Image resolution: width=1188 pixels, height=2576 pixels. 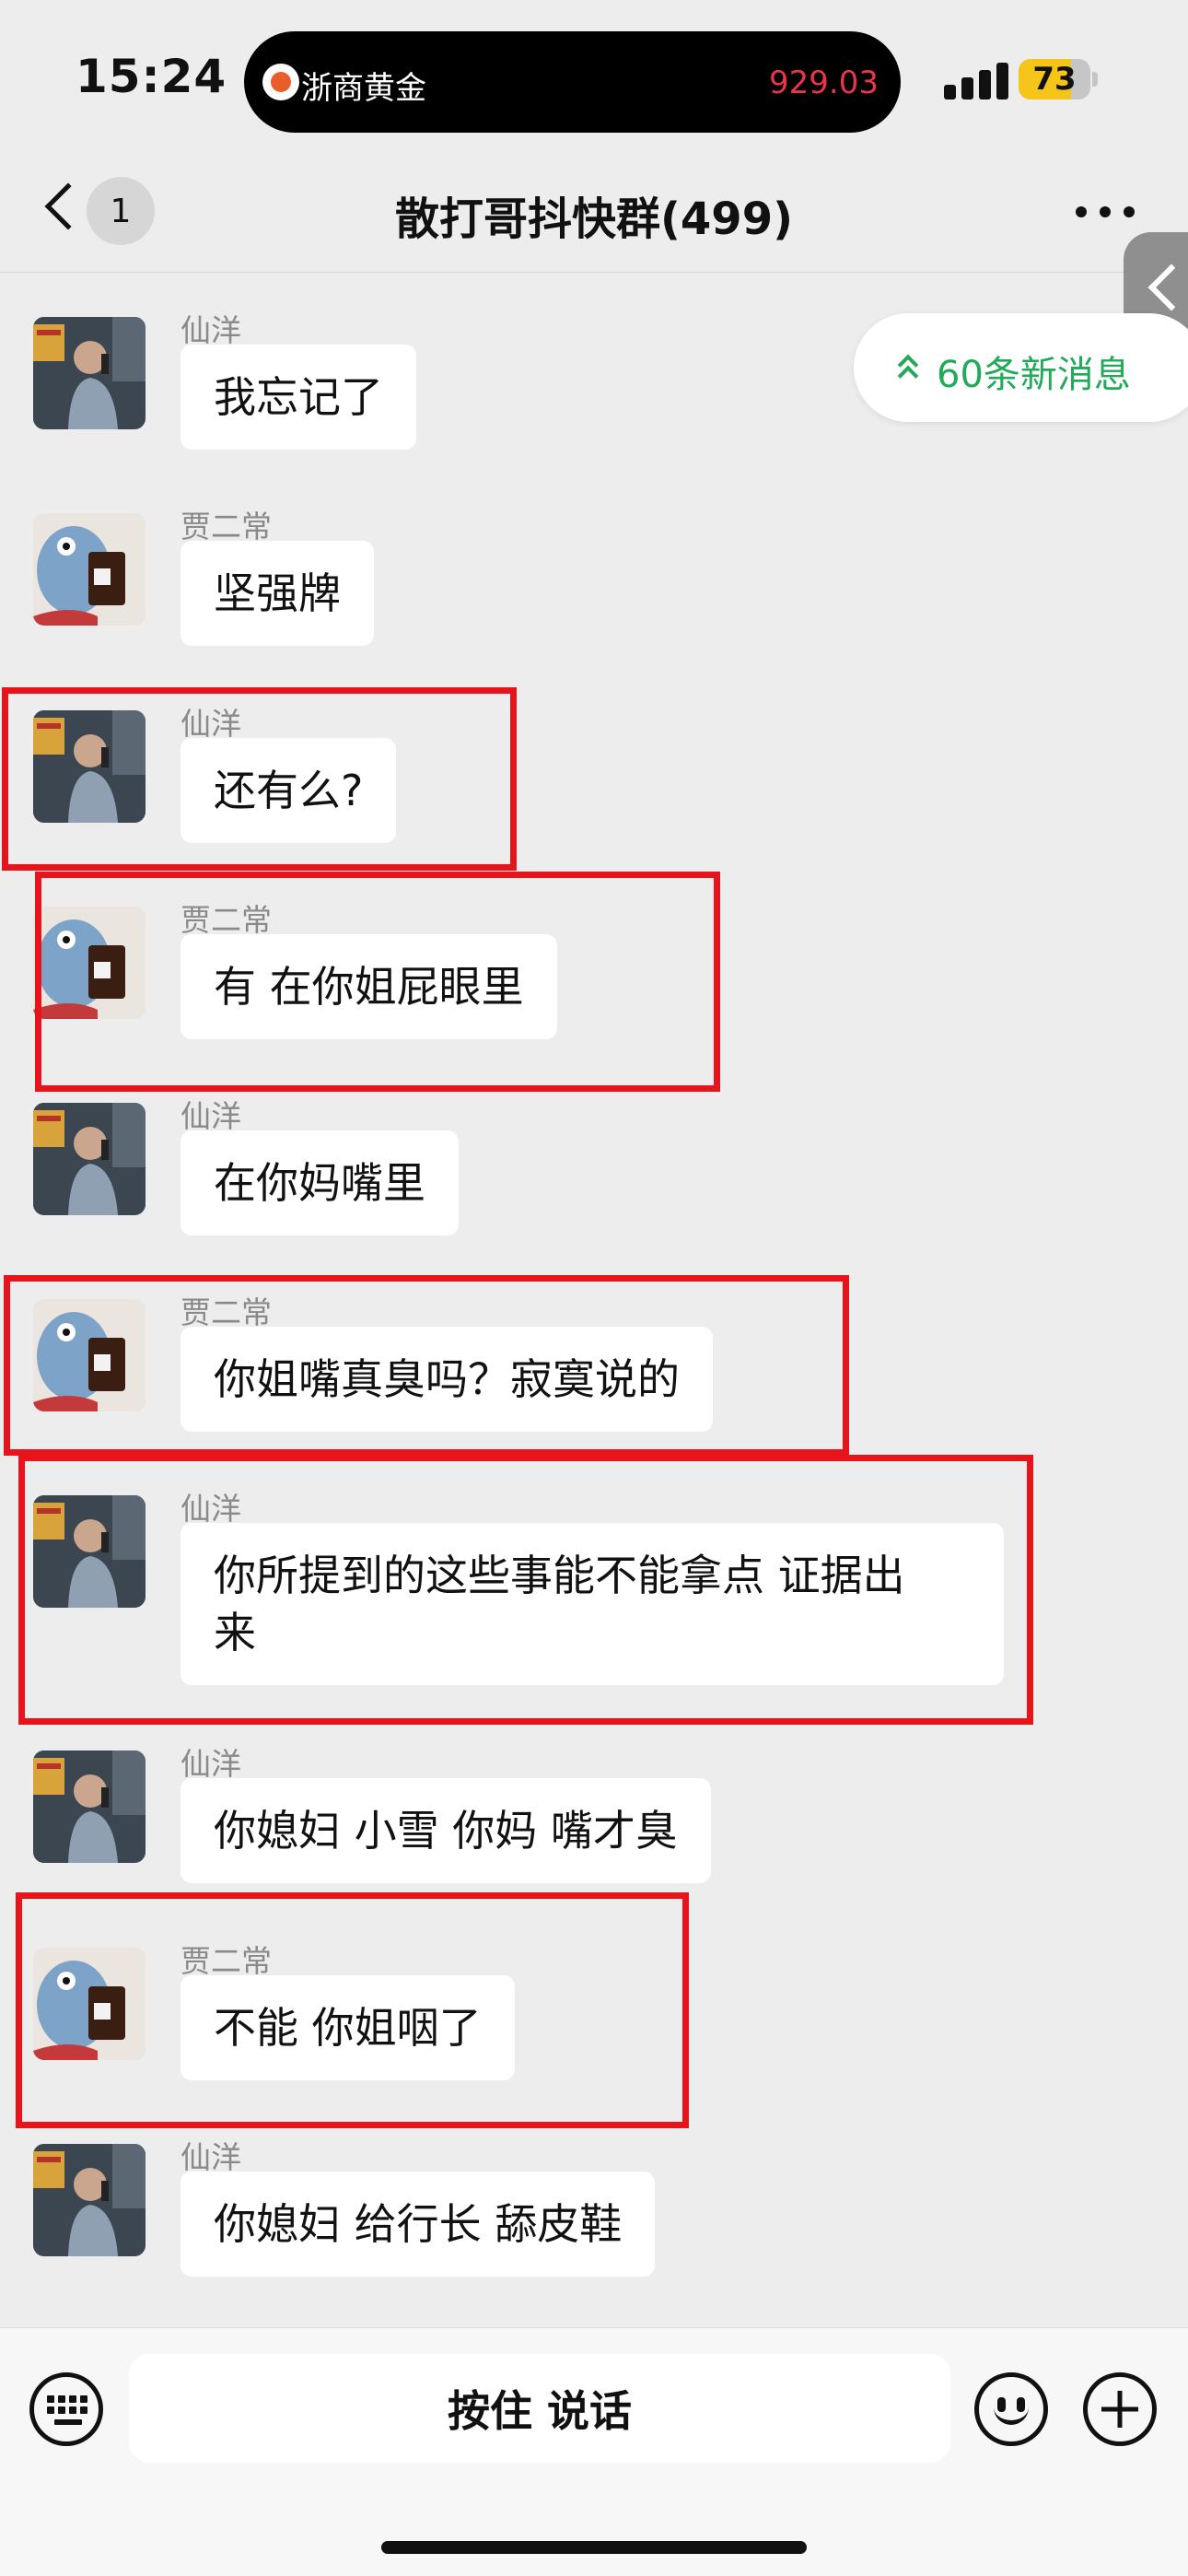 I want to click on more-dots-icon, so click(x=1108, y=214).